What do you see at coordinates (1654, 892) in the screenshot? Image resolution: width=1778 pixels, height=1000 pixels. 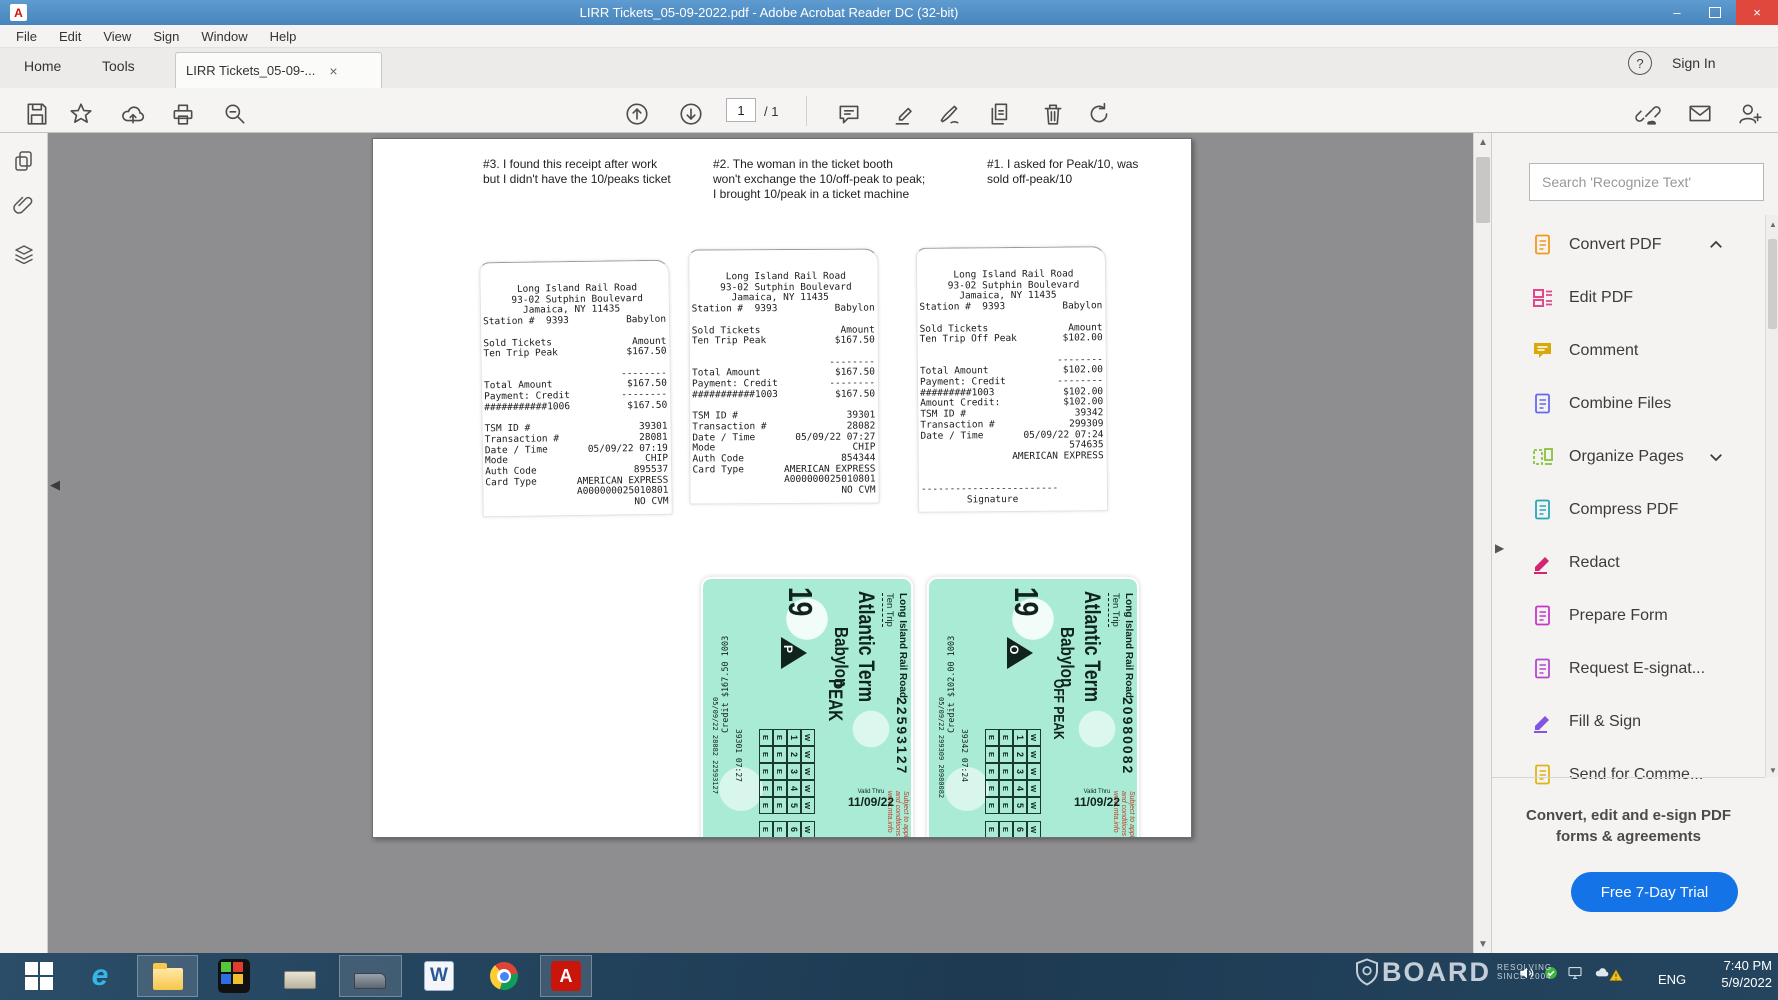 I see `free-trial-button: Free 7-Day Trial` at bounding box center [1654, 892].